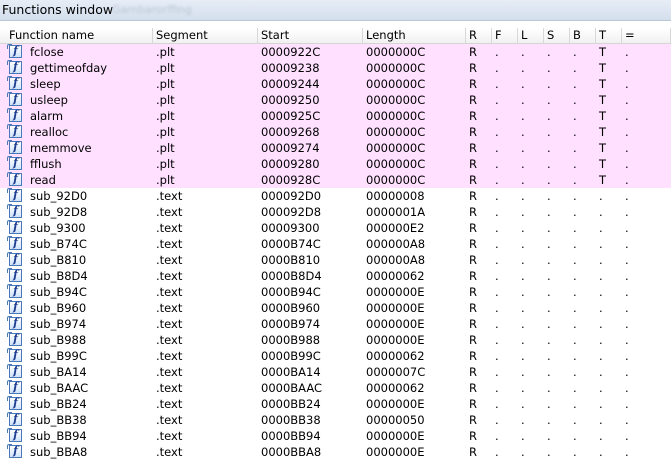 The height and width of the screenshot is (466, 671). Describe the element at coordinates (59, 196) in the screenshot. I see `cell-name: sub_92D0` at that location.